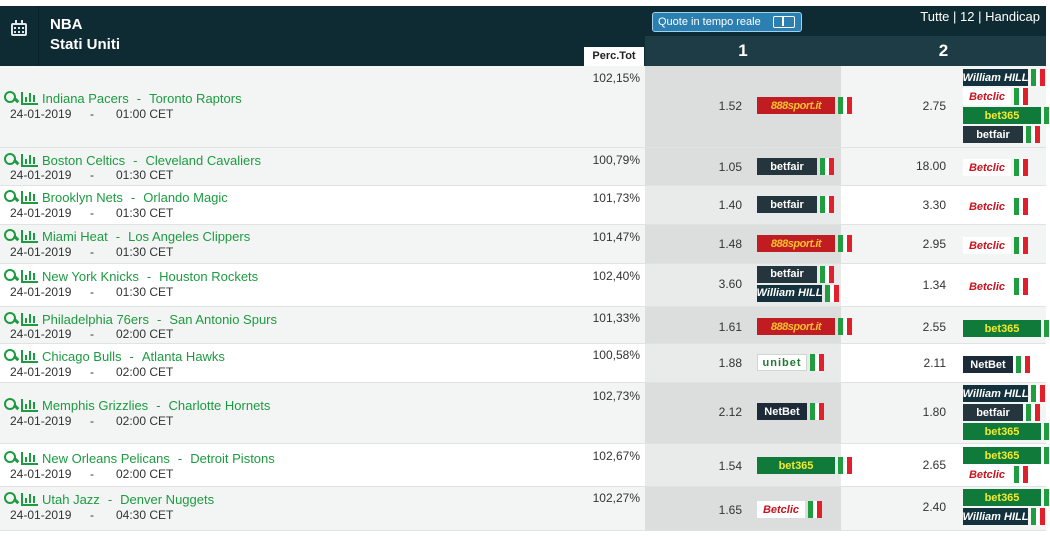 The width and height of the screenshot is (1050, 542). What do you see at coordinates (82, 197) in the screenshot?
I see `home-team: Brooklyn Nets` at bounding box center [82, 197].